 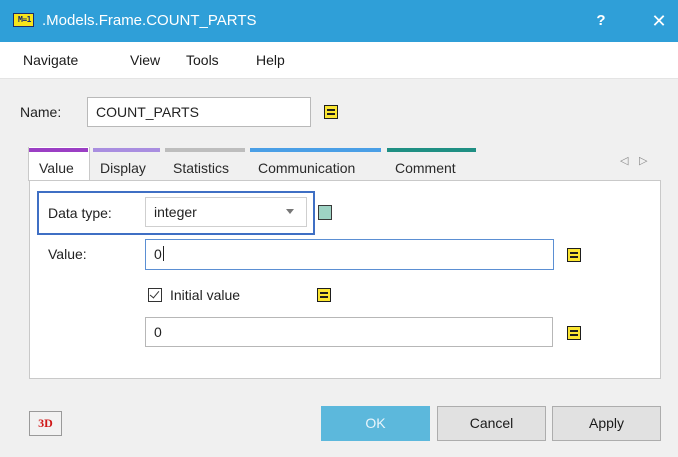 What do you see at coordinates (659, 21) in the screenshot?
I see `close-button: ✕` at bounding box center [659, 21].